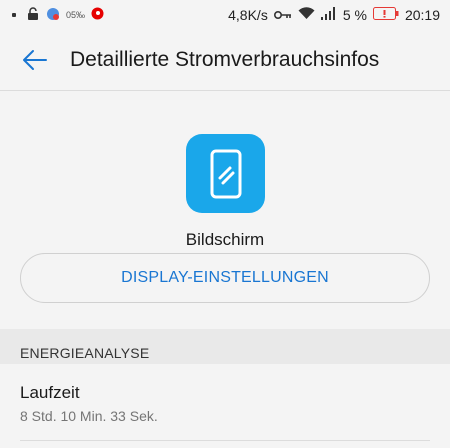 The image size is (450, 448). Describe the element at coordinates (14, 15) in the screenshot. I see `notification-dot-icon` at that location.